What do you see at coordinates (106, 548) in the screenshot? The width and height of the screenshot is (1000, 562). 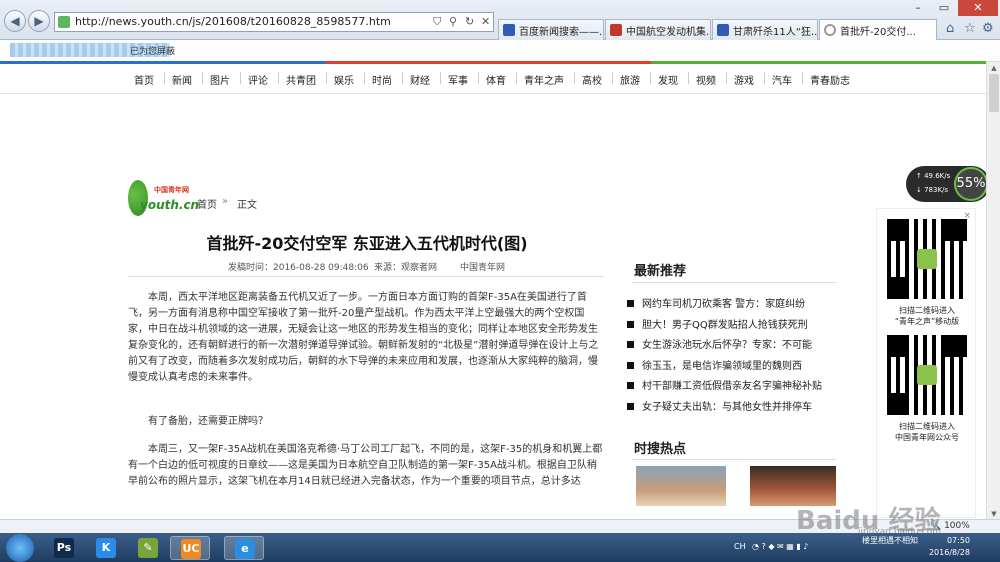 I see `k-app: K` at bounding box center [106, 548].